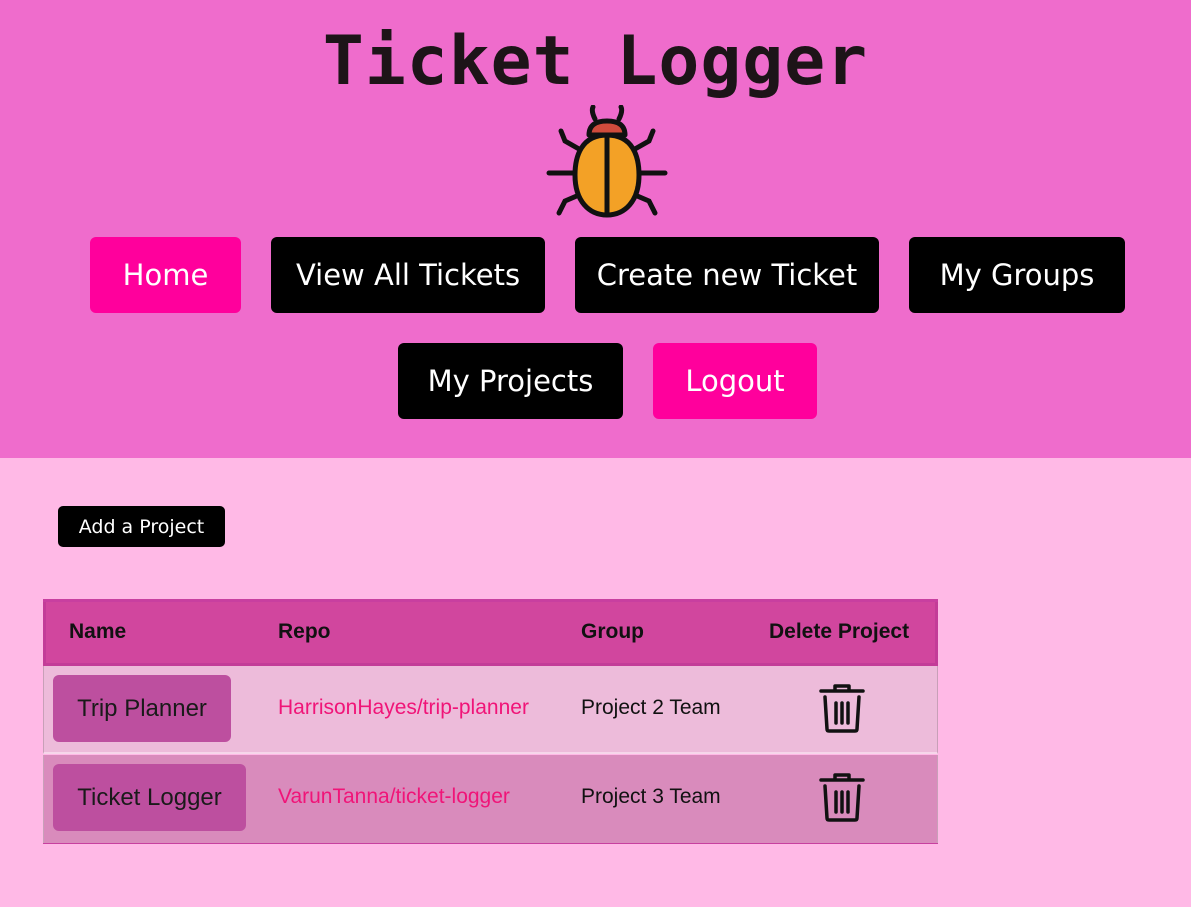  What do you see at coordinates (490, 634) in the screenshot?
I see `table-header: Name Repo Group Delete Project` at bounding box center [490, 634].